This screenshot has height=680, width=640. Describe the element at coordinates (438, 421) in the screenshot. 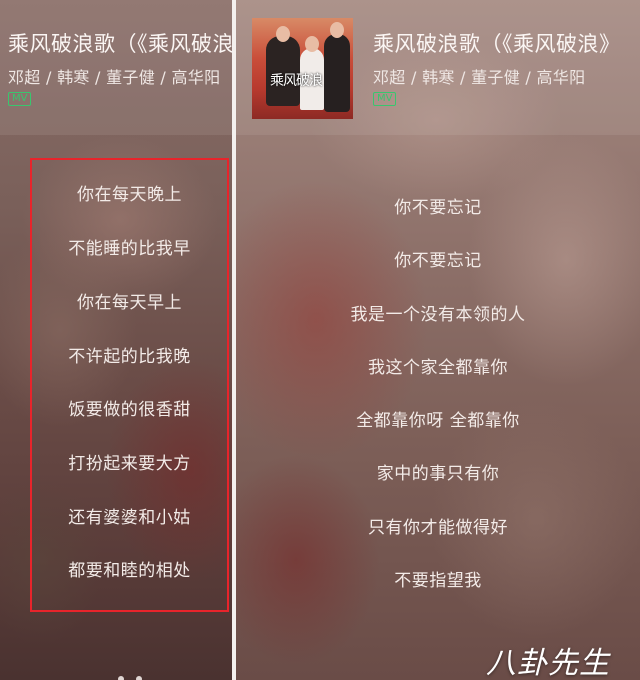

I see `lyric-line: 全都靠你呀 全都靠你` at that location.